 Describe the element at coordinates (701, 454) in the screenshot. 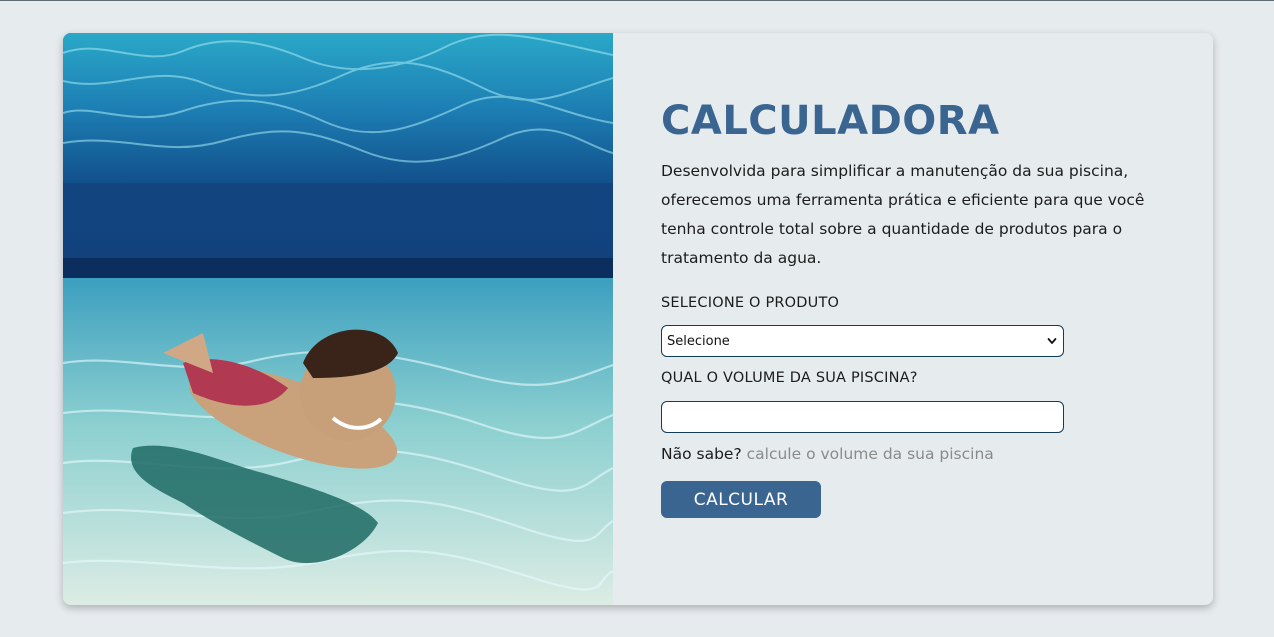

I see `help-prefix: Não sabe?` at that location.